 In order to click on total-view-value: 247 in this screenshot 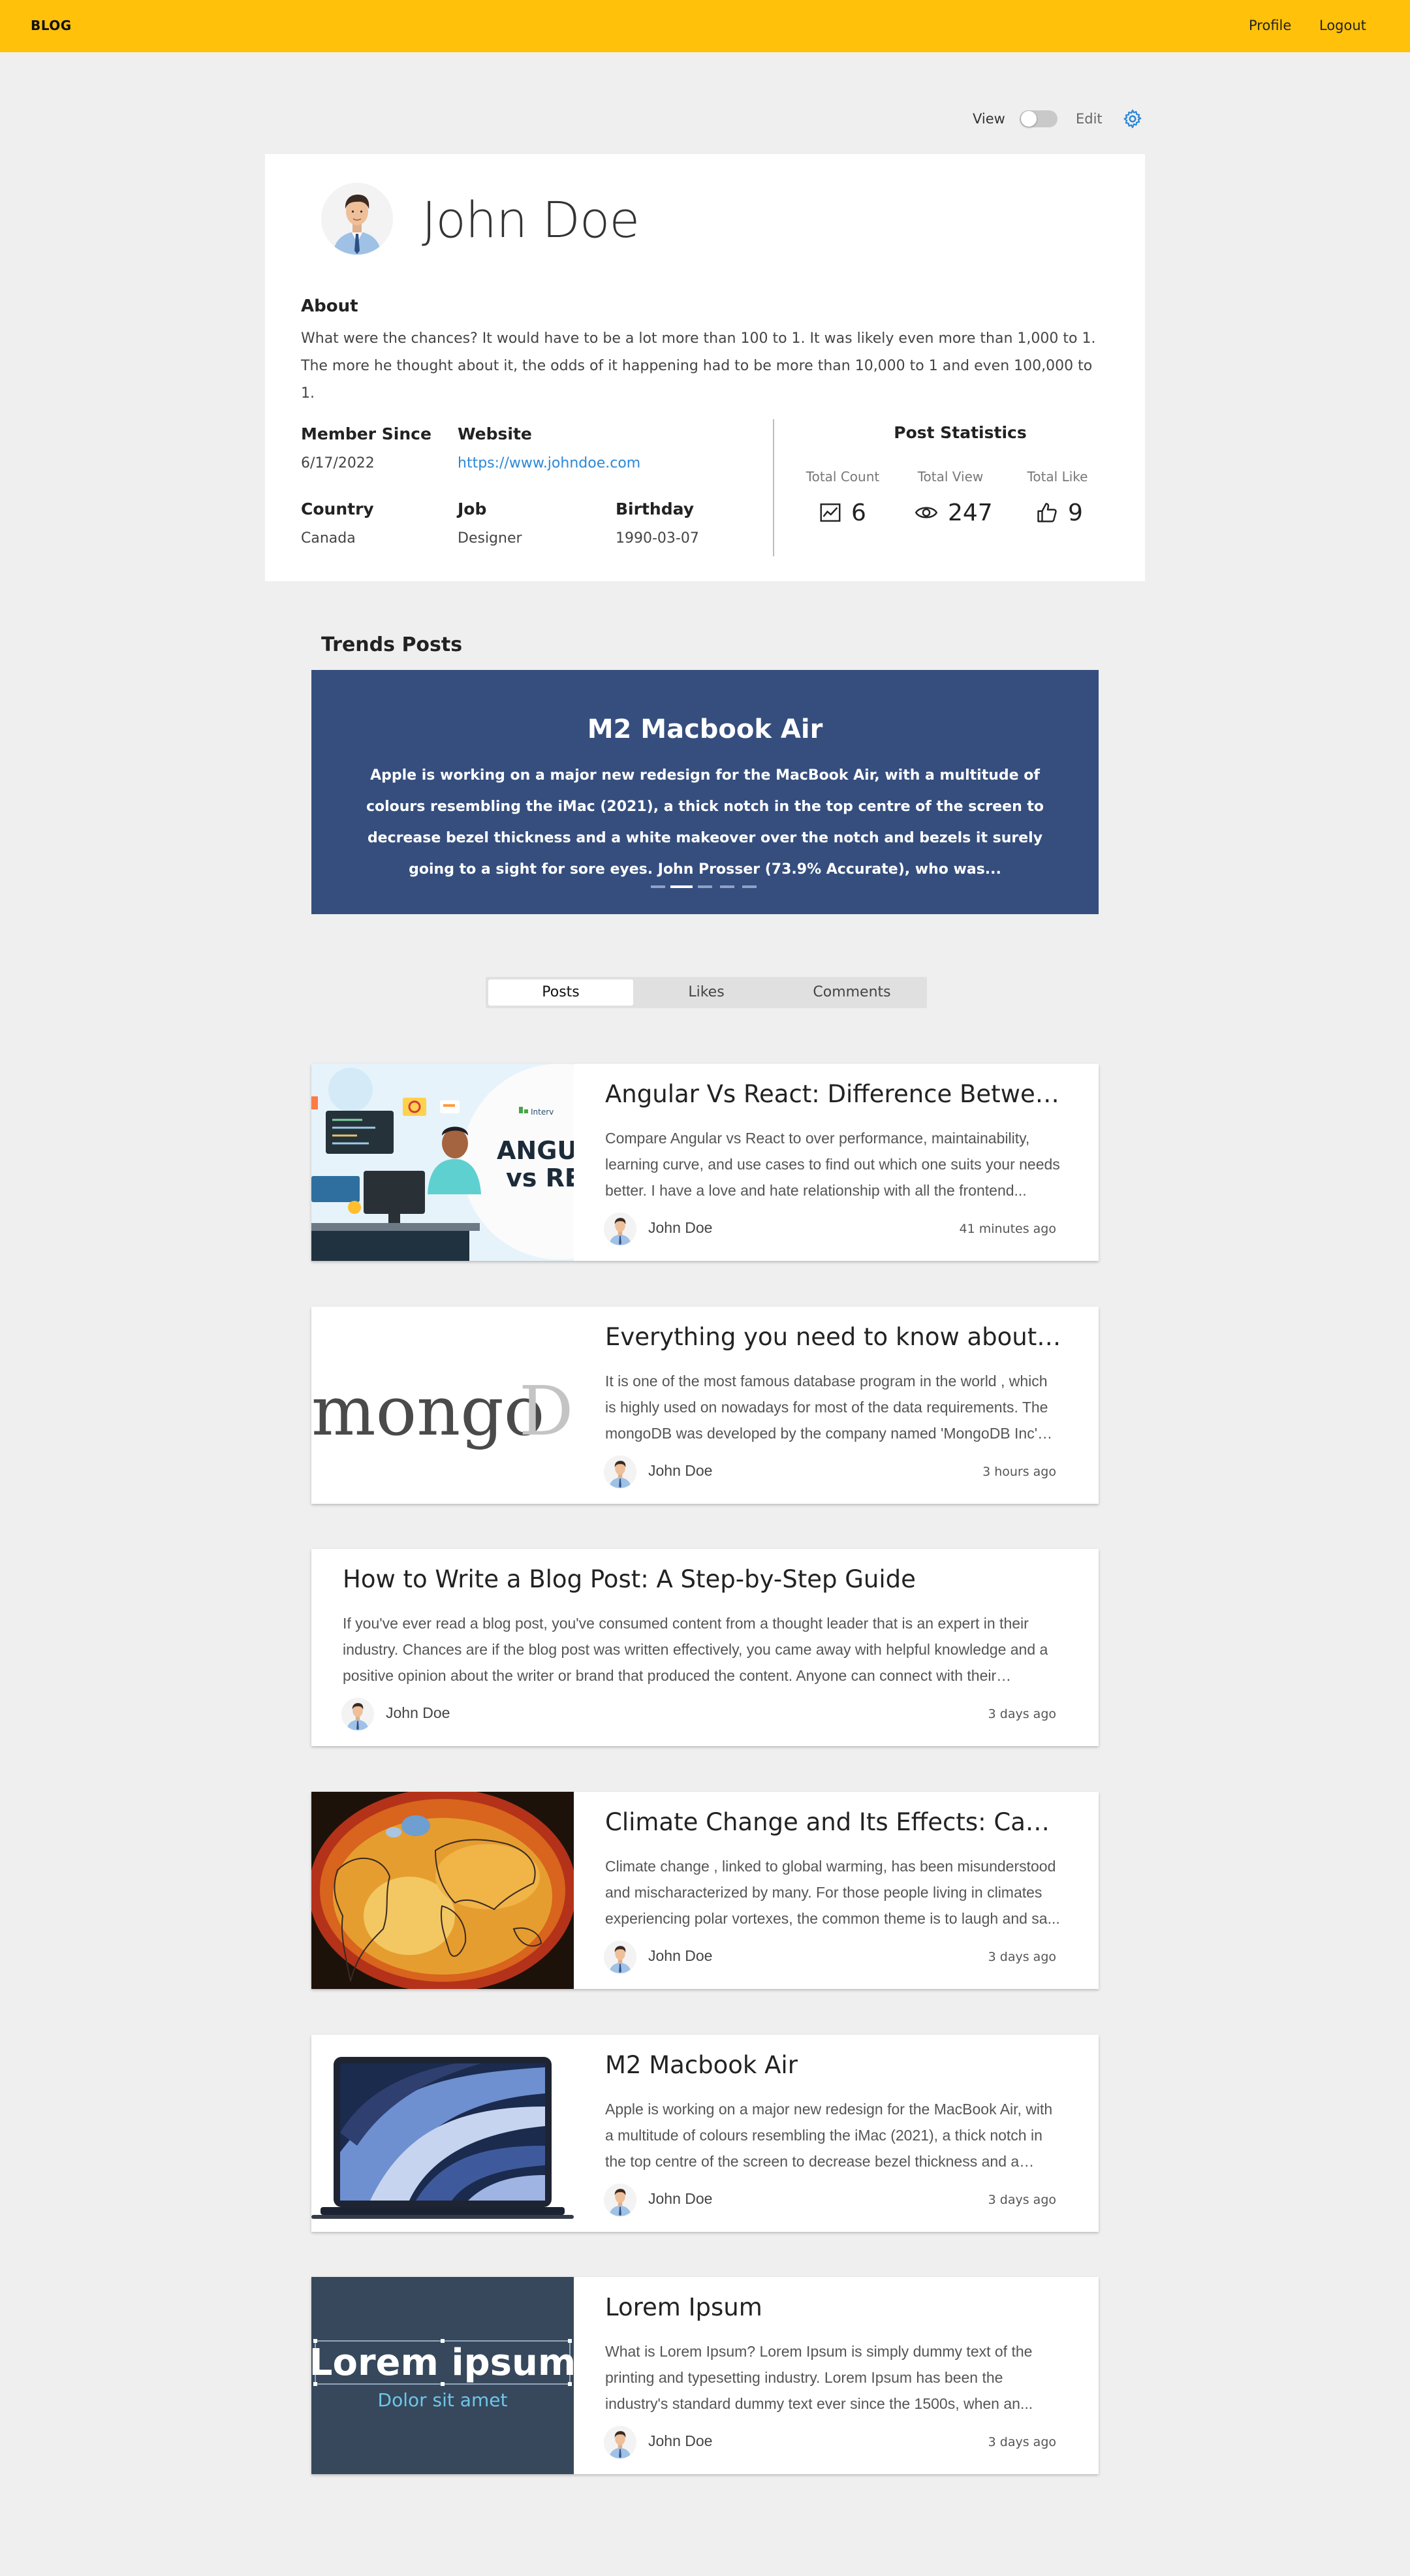, I will do `click(970, 512)`.